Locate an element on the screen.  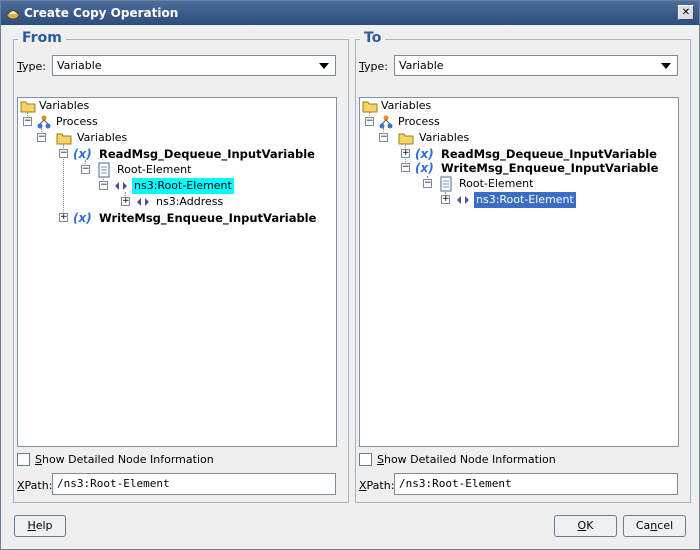
cancel-suffix: cel is located at coordinates (665, 525).